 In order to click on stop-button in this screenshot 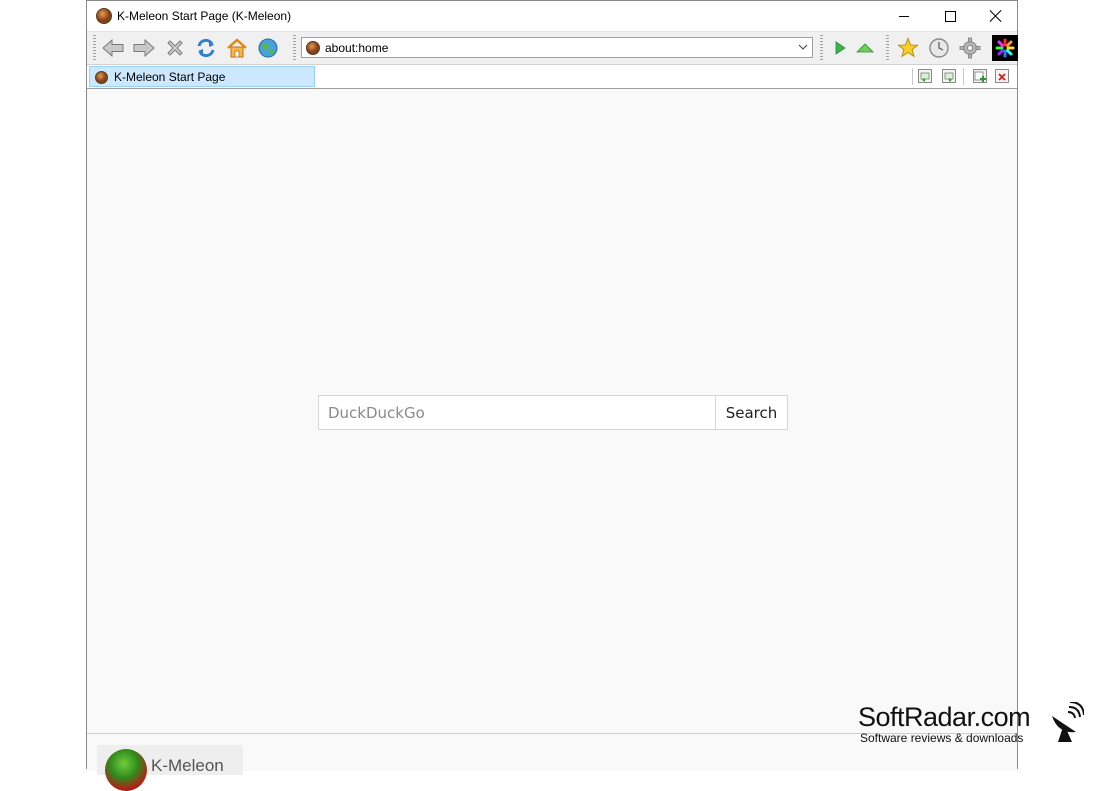, I will do `click(175, 48)`.